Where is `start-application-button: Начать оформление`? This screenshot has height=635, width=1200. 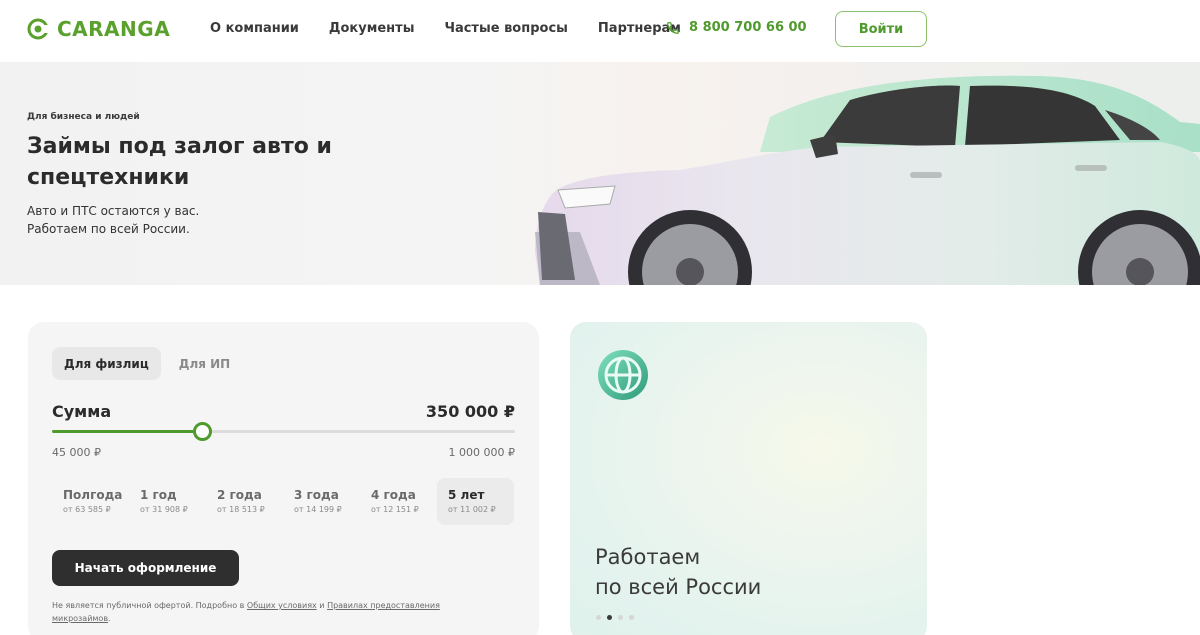 start-application-button: Начать оформление is located at coordinates (145, 568).